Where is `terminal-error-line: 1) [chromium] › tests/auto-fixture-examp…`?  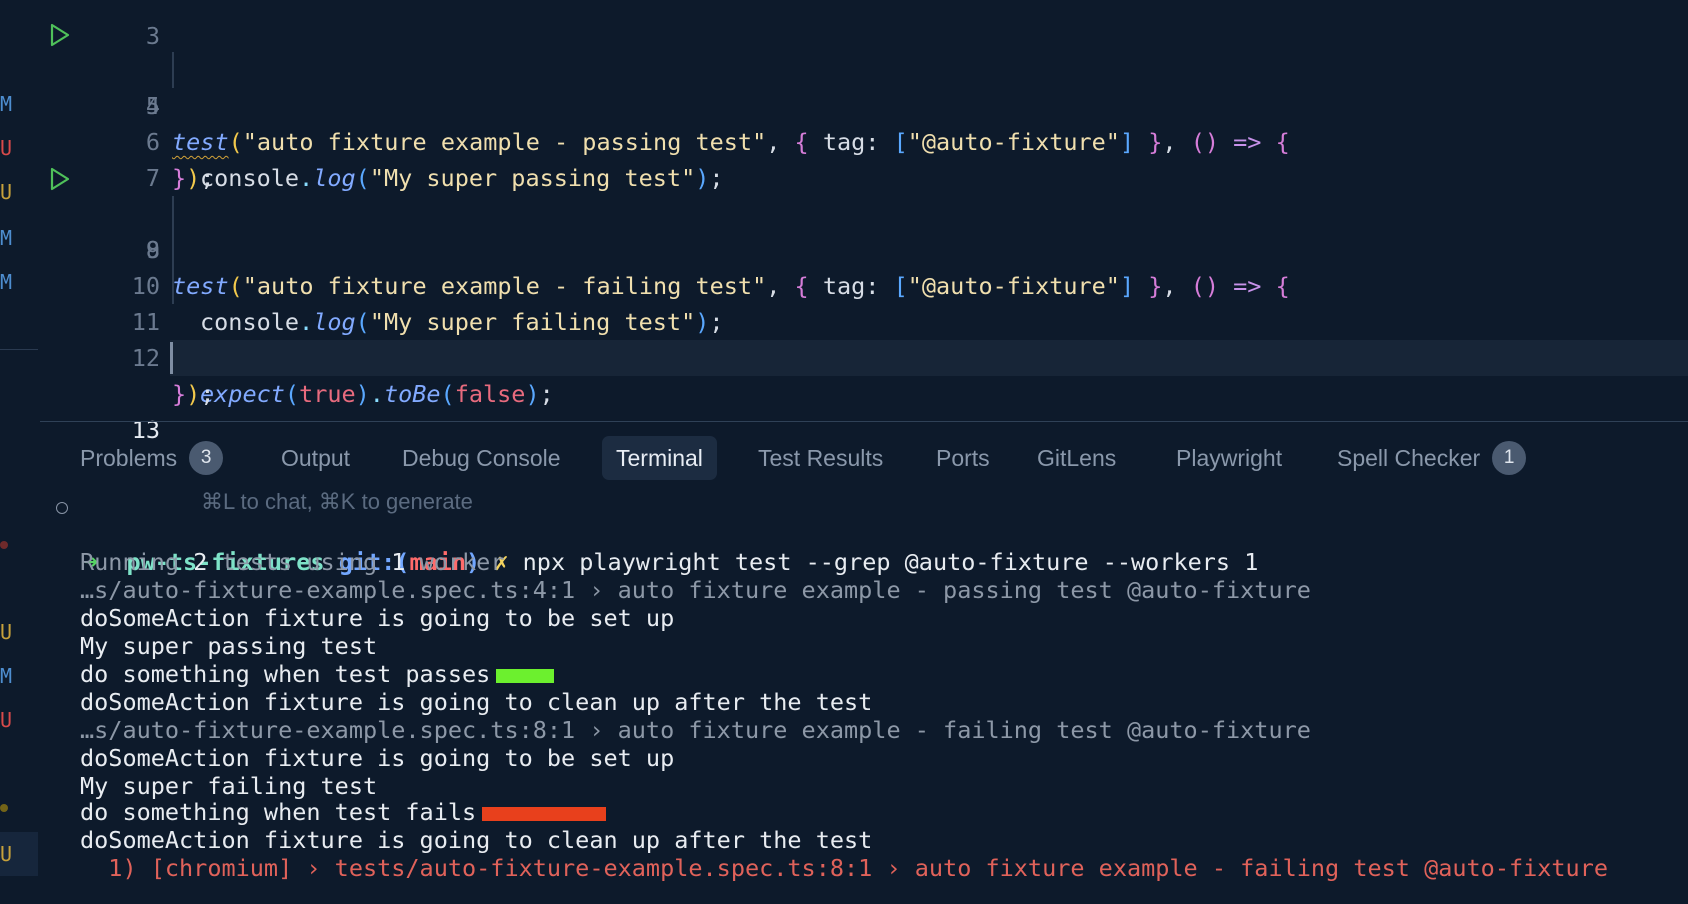 terminal-error-line: 1) [chromium] › tests/auto-fixture-examp… is located at coordinates (844, 868).